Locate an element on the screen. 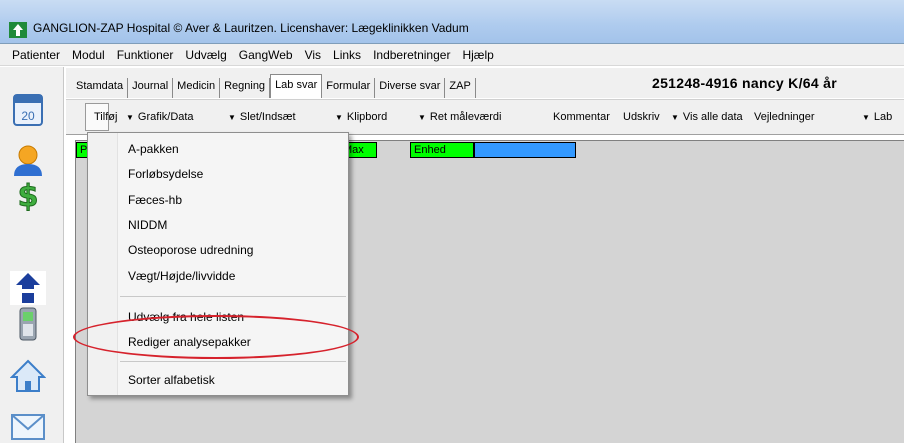 The image size is (904, 443). tab-medicin: Medicin is located at coordinates (197, 88).